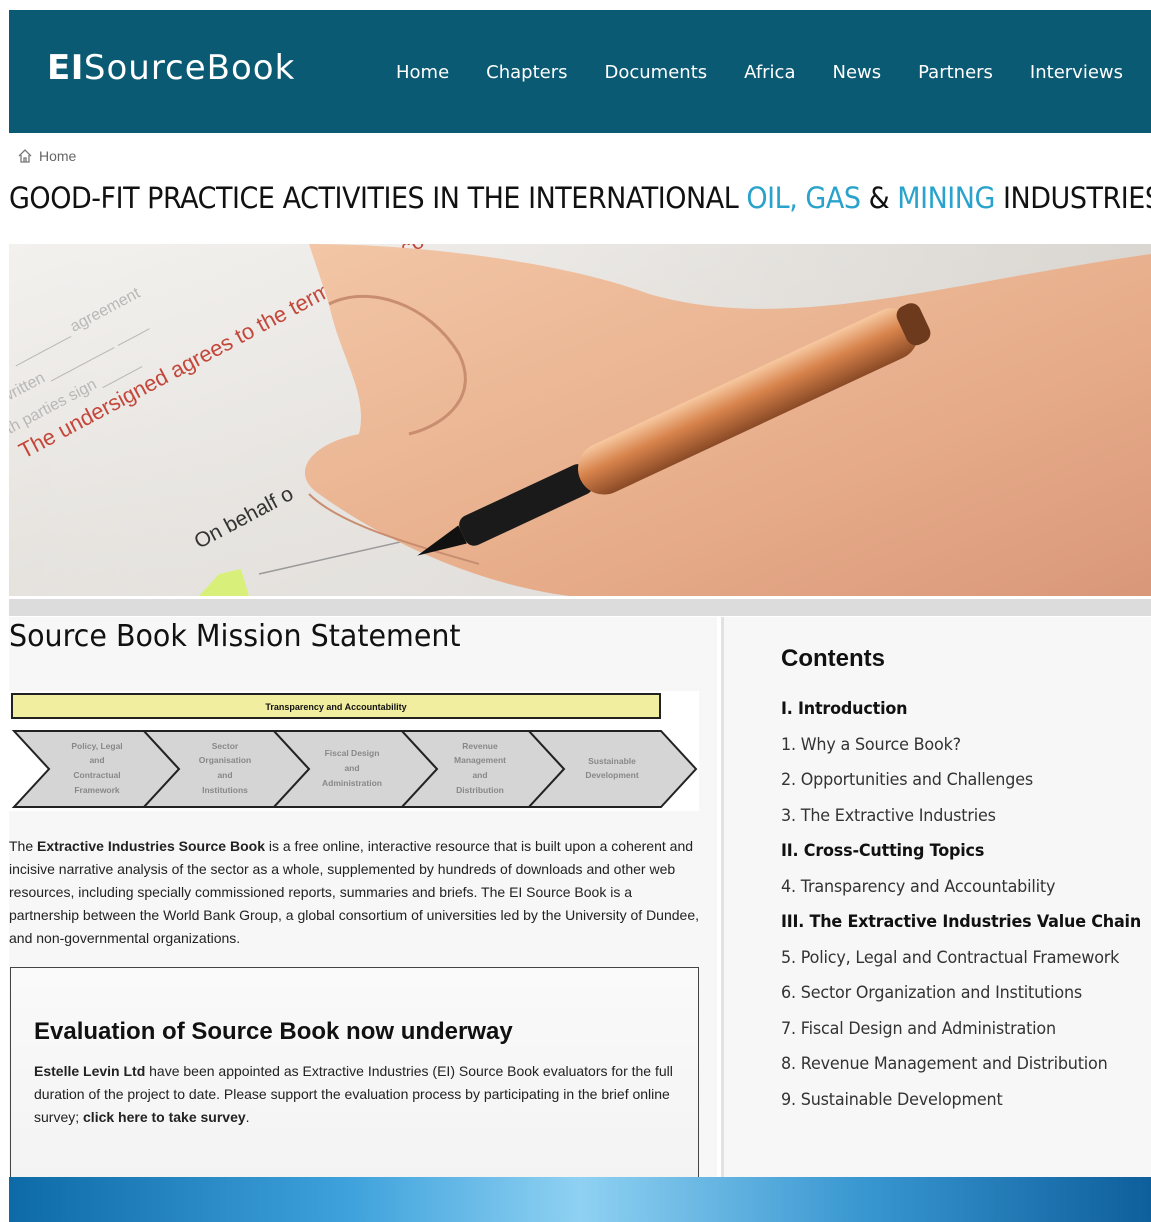 The image size is (1151, 1222). I want to click on step-1-l2: and, so click(96, 760).